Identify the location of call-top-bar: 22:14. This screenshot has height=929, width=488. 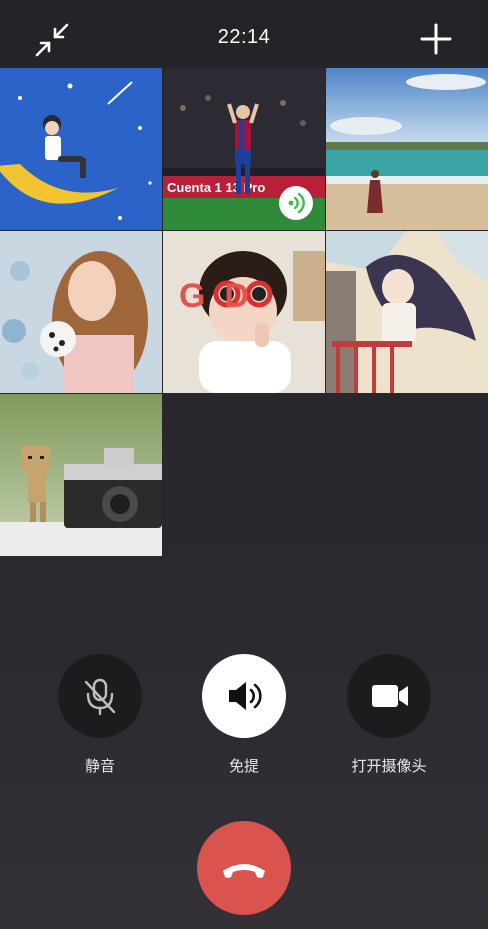
(244, 34).